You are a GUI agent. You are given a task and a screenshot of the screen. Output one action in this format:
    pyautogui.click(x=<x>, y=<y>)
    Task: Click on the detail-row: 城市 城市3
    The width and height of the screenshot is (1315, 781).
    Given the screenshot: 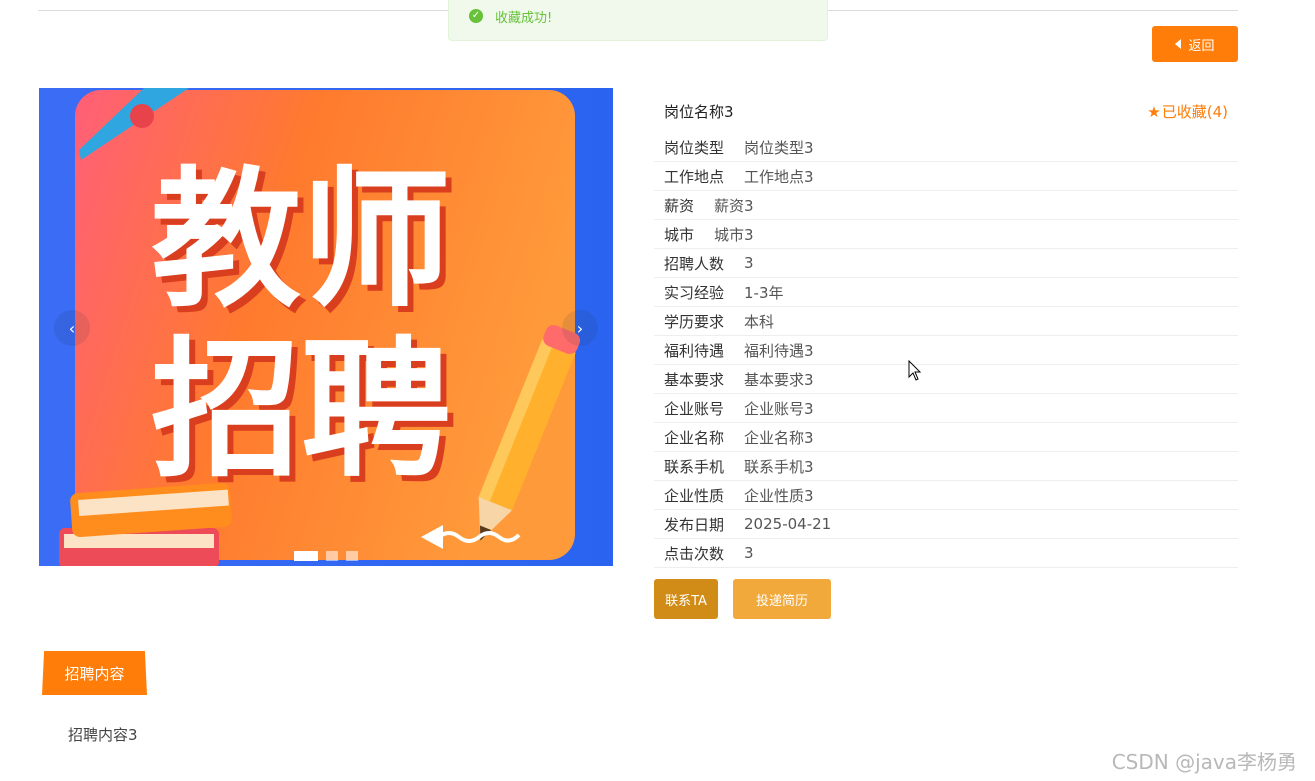 What is the action you would take?
    pyautogui.click(x=946, y=234)
    